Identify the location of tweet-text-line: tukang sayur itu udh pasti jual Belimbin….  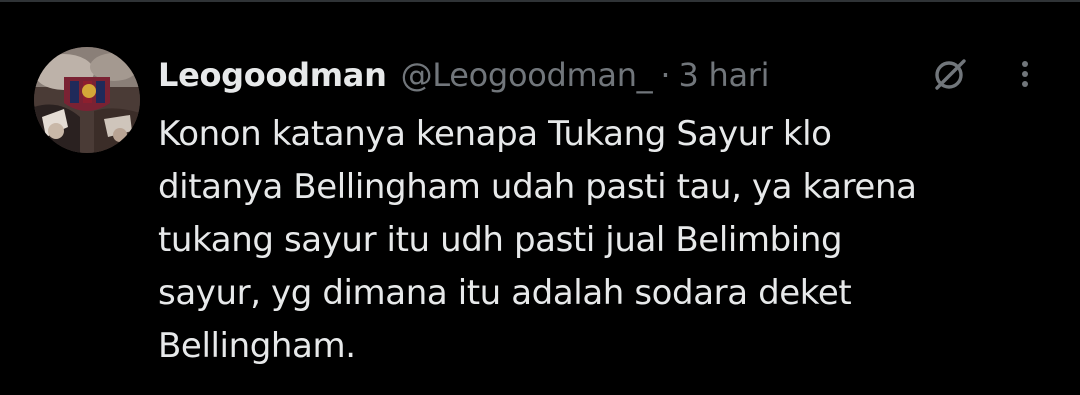
(500, 240).